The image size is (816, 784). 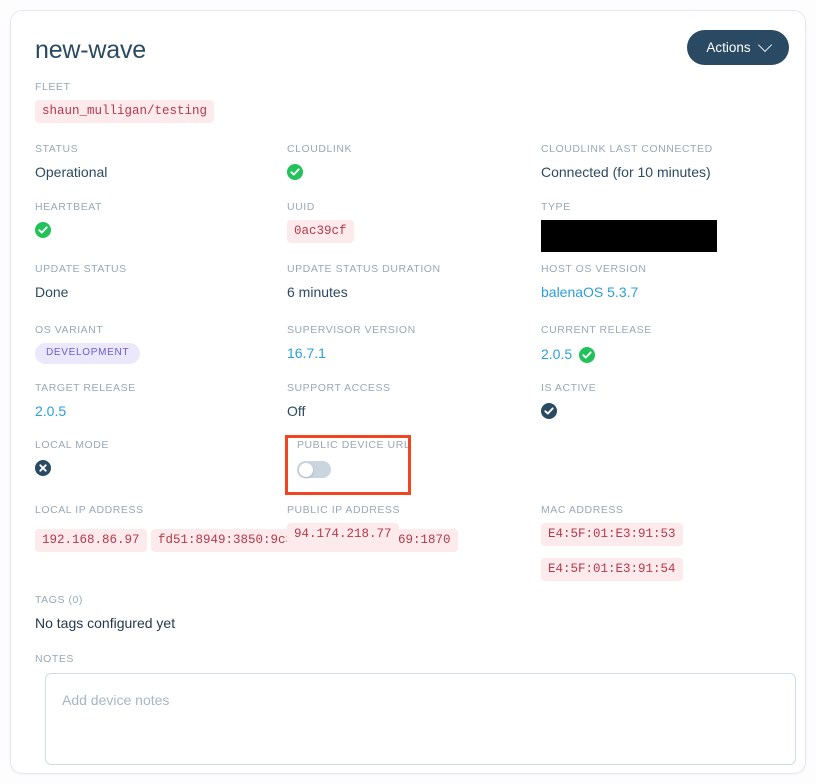 I want to click on actions-button: Actions, so click(x=738, y=47).